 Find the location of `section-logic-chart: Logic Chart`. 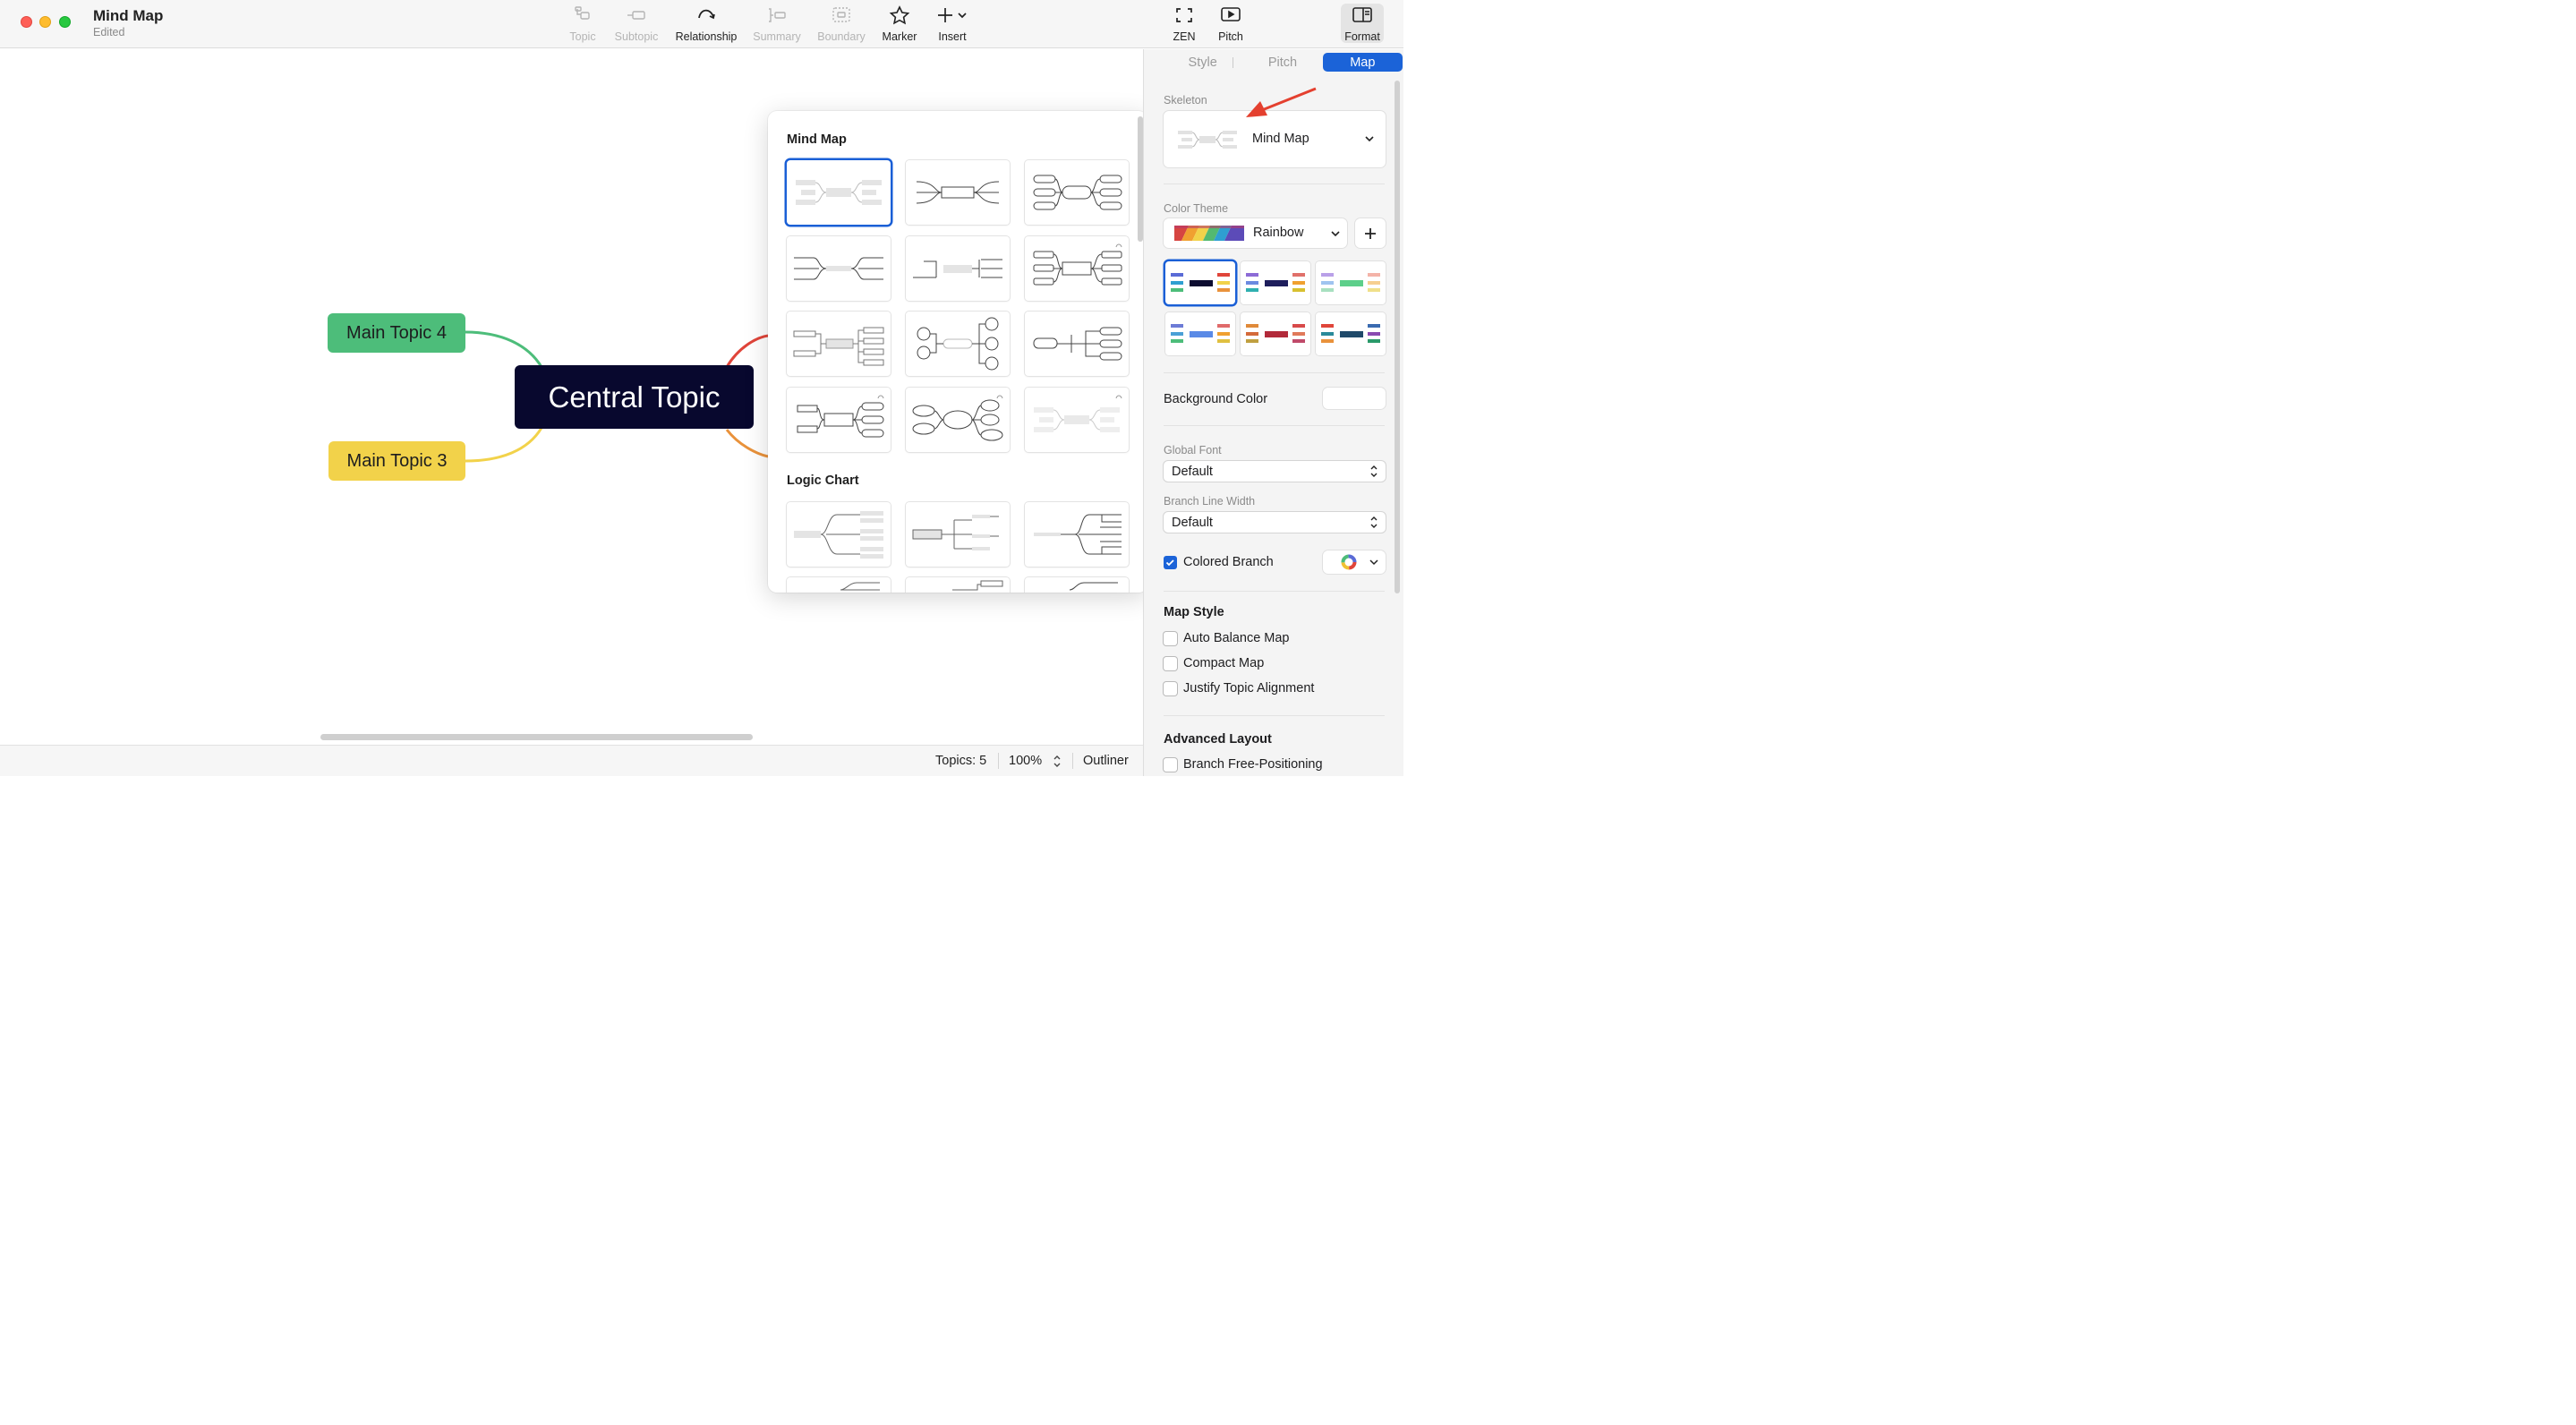

section-logic-chart: Logic Chart is located at coordinates (823, 481).